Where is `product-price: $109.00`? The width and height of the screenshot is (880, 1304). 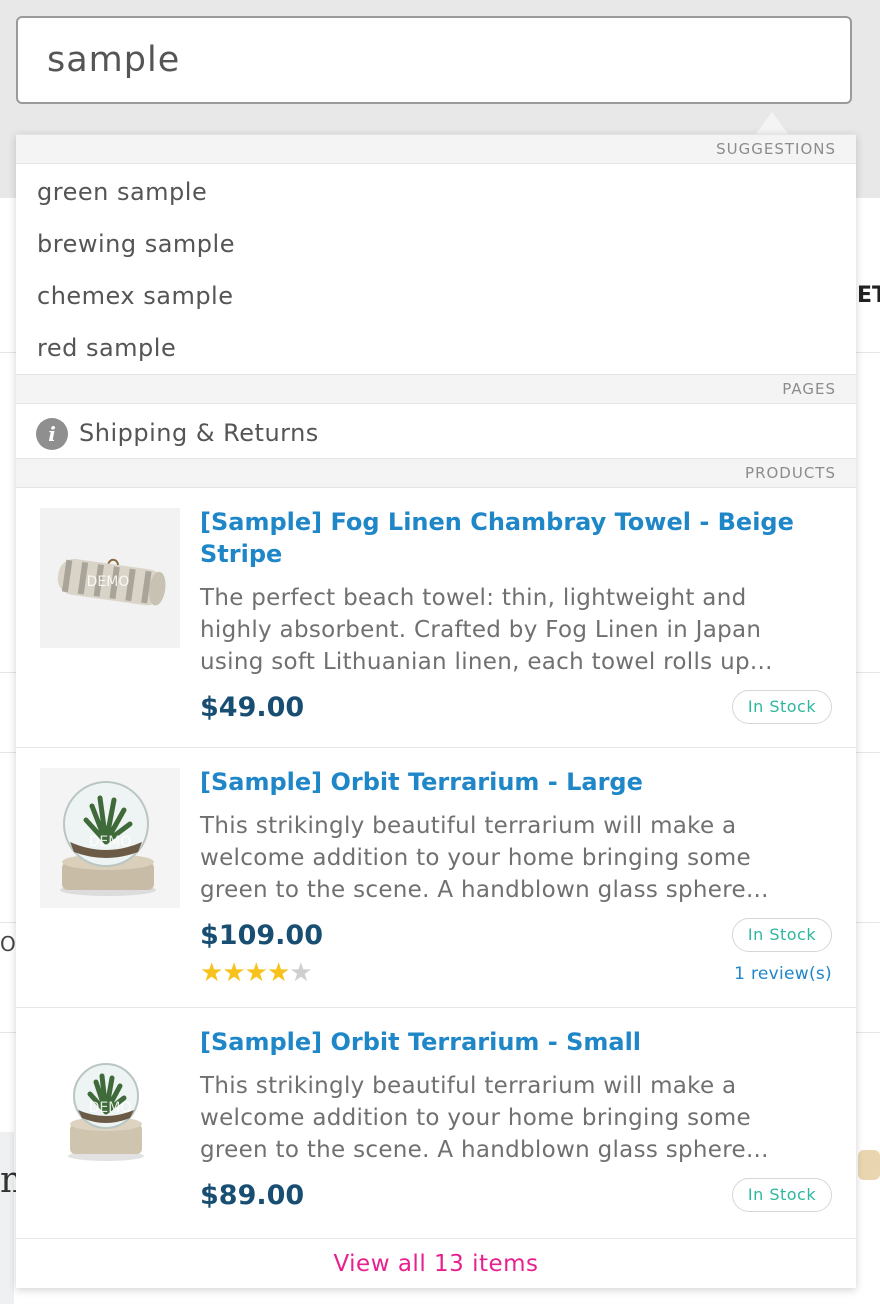
product-price: $109.00 is located at coordinates (261, 935).